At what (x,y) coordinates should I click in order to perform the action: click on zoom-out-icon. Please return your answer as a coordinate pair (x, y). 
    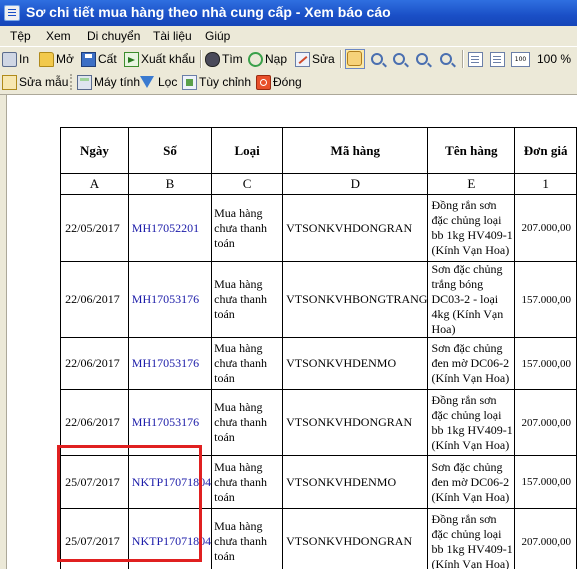
    Looking at the image, I should click on (422, 59).